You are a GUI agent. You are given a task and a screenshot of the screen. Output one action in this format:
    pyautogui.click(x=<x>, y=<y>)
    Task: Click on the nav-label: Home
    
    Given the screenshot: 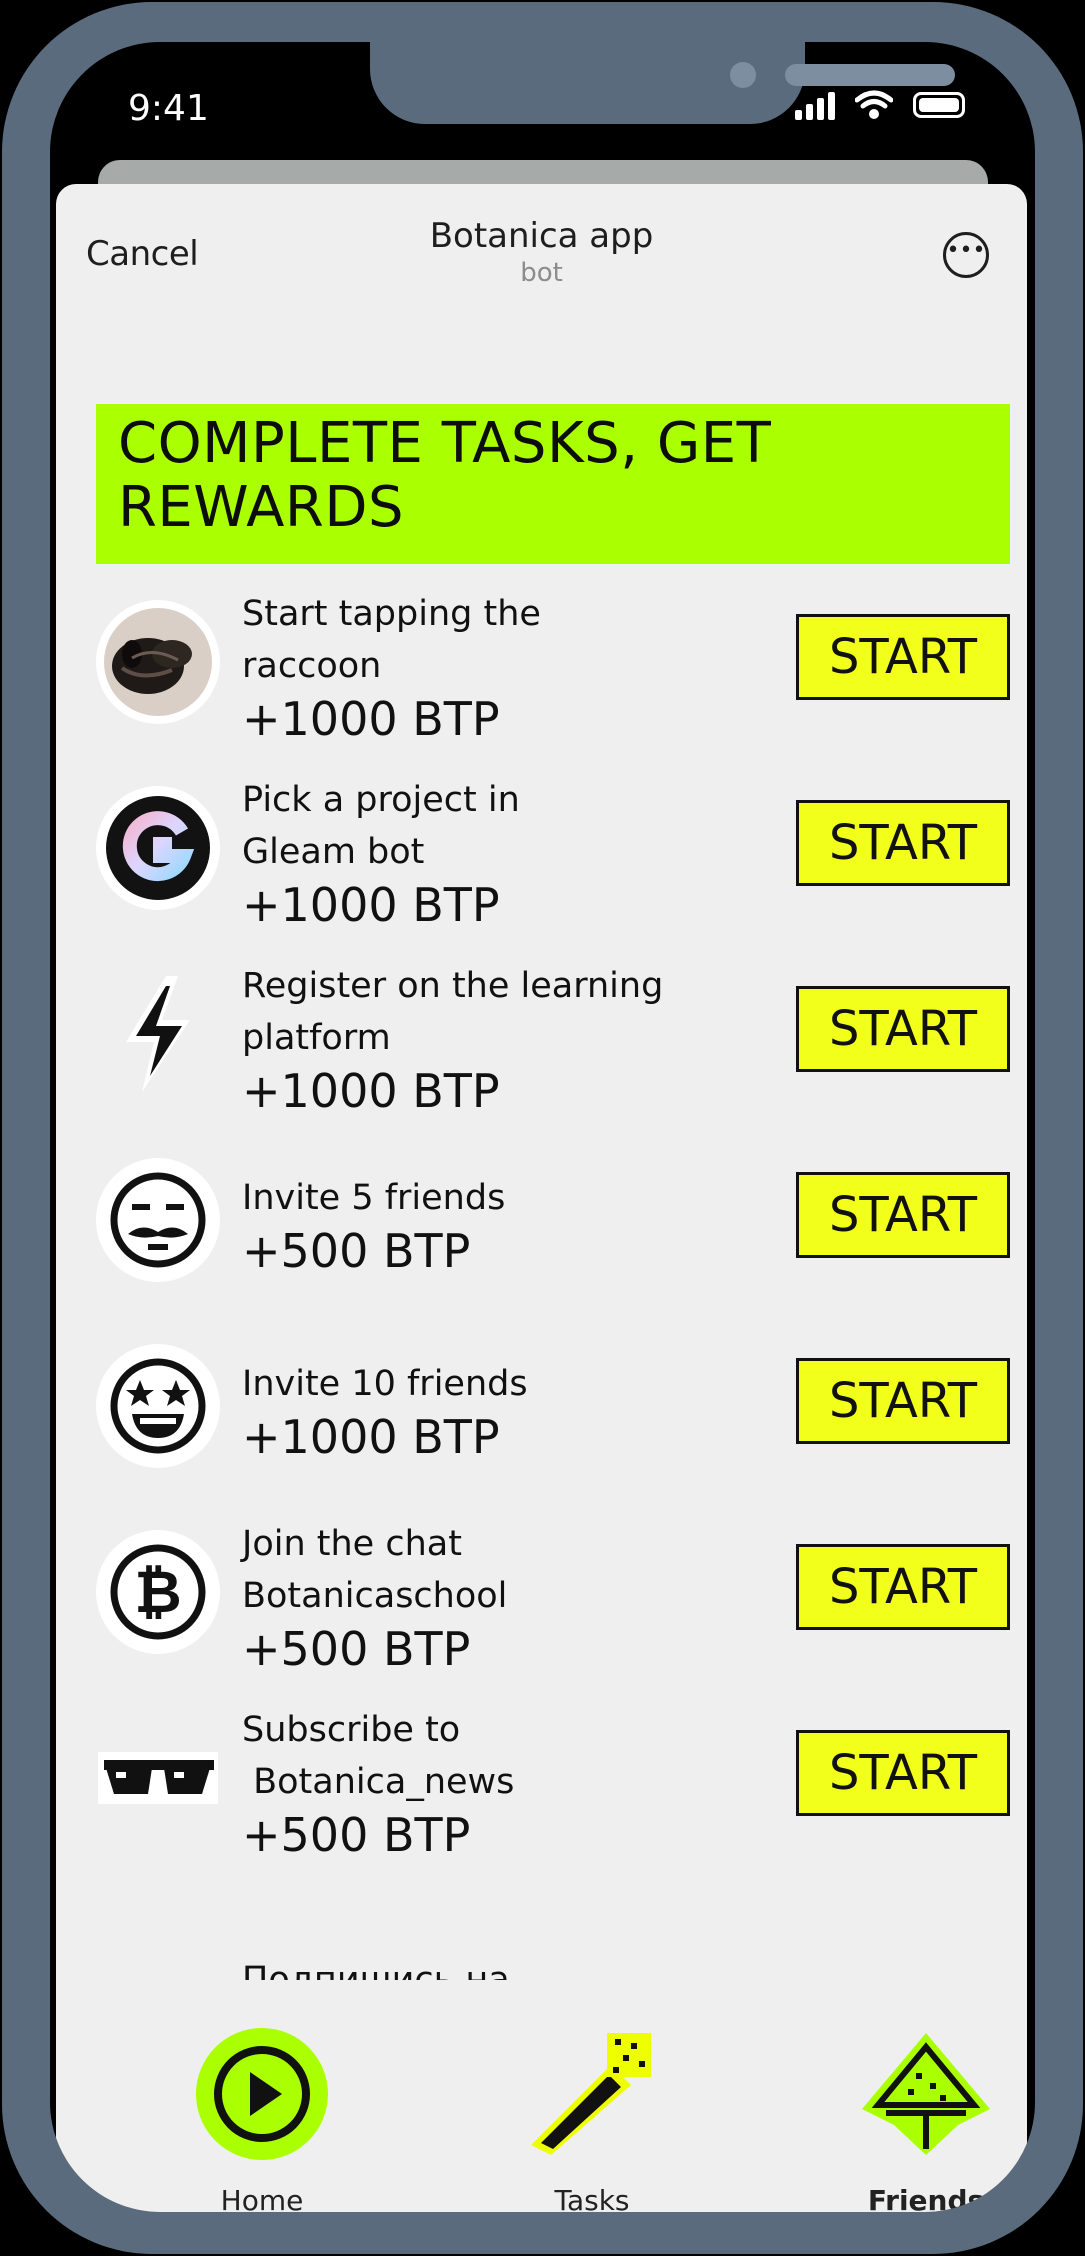 What is the action you would take?
    pyautogui.click(x=262, y=2198)
    